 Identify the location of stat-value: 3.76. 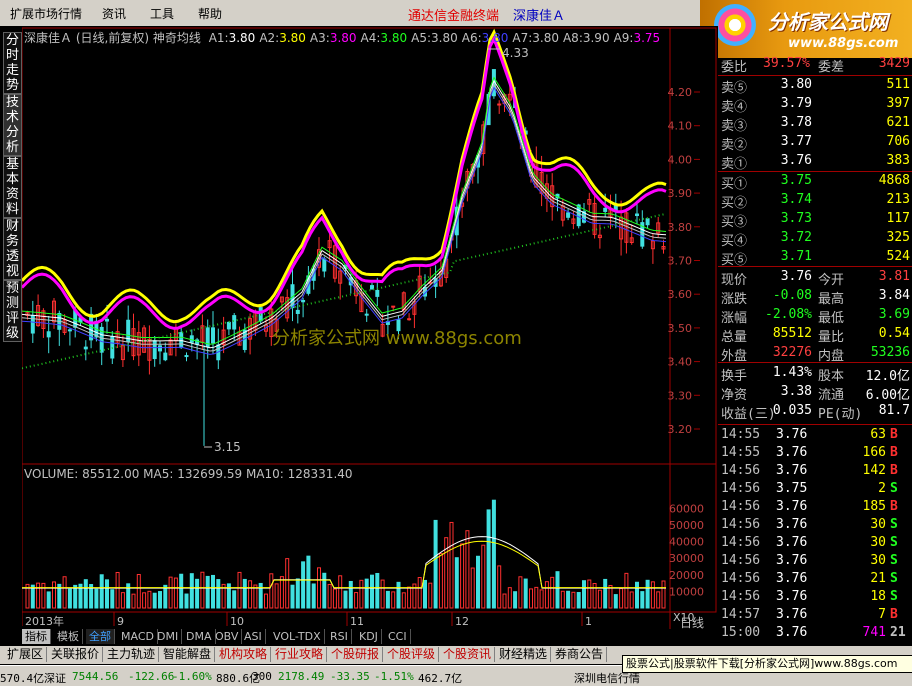
(796, 276).